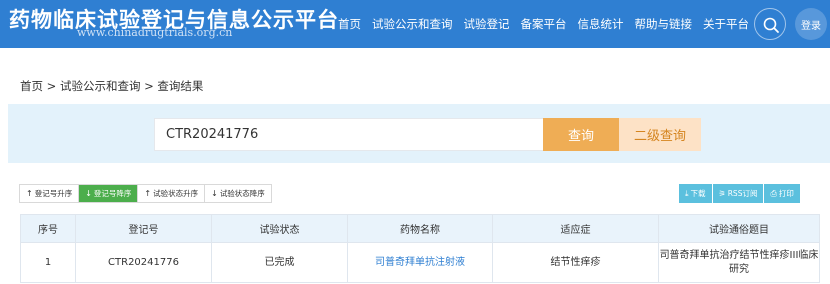 This screenshot has width=830, height=284. What do you see at coordinates (48, 228) in the screenshot?
I see `column-header-index: 序号` at bounding box center [48, 228].